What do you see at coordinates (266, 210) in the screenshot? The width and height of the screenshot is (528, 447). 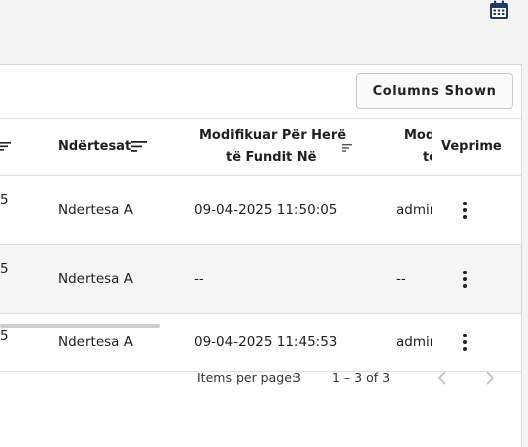 I see `modified-at-cell: 09-04-2025 11:50:05` at bounding box center [266, 210].